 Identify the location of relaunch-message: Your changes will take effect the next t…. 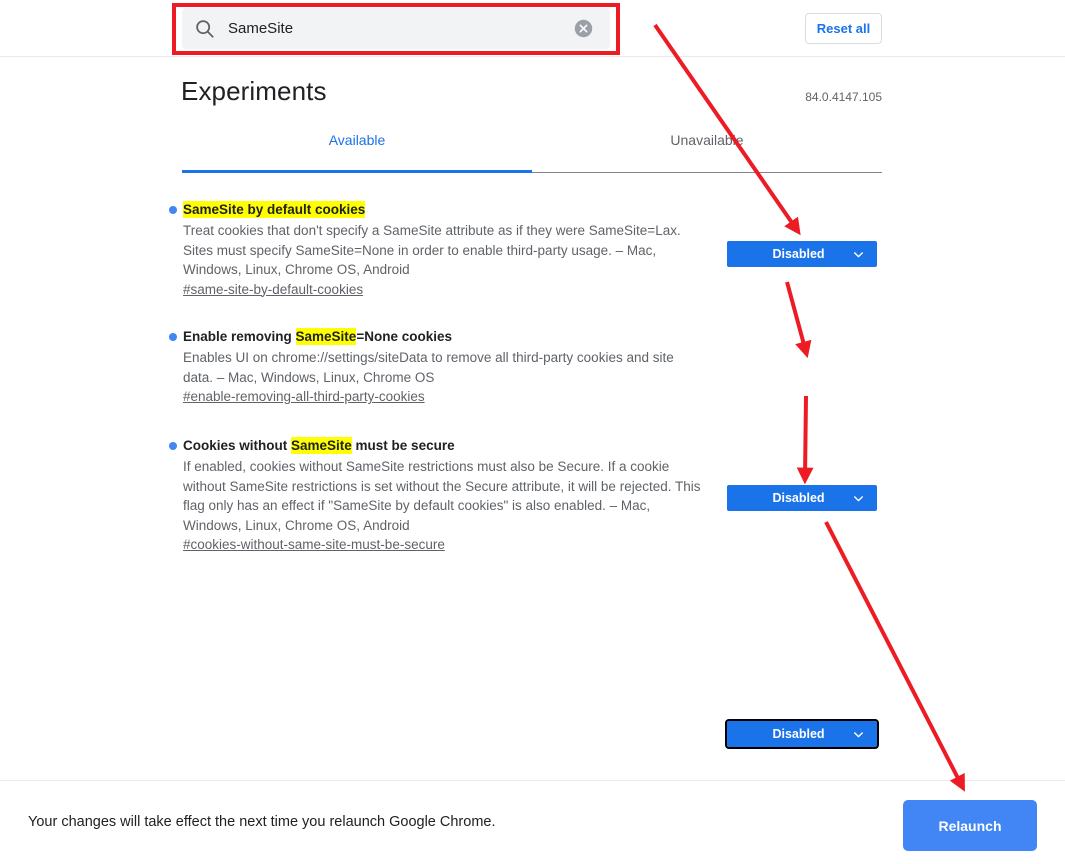
(262, 822).